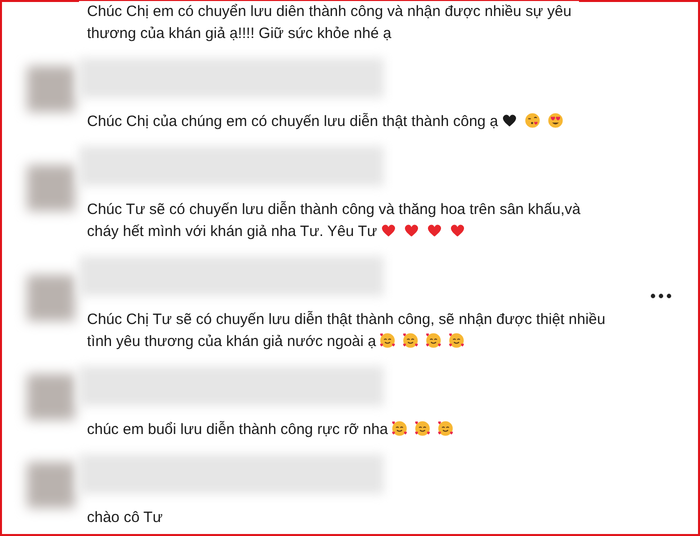 The height and width of the screenshot is (536, 700). I want to click on comment-text: cháy hết mình với khán giả nha Tư. Yêu Tư, so click(232, 231).